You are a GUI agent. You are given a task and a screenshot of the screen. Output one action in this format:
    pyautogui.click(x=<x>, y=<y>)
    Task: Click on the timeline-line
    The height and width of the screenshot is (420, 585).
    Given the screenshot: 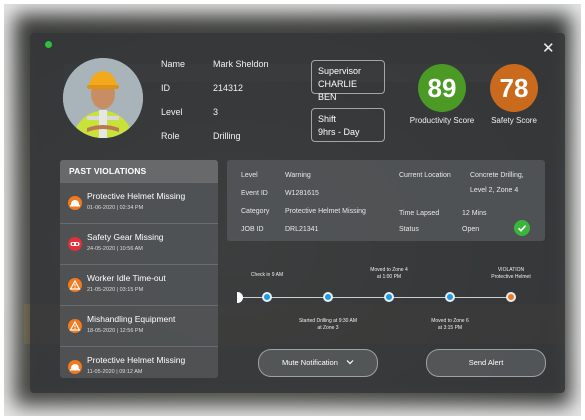 What is the action you would take?
    pyautogui.click(x=377, y=297)
    